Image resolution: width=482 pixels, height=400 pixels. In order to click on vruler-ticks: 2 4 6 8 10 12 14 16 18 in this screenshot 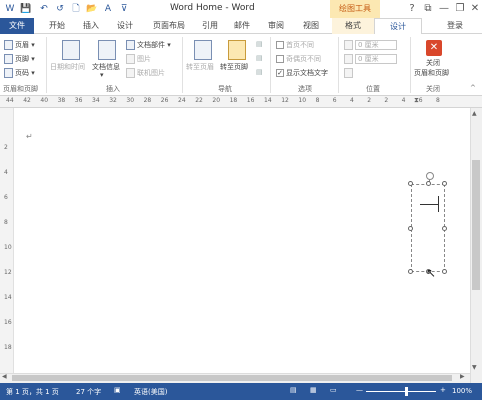, I will do `click(7, 240)`.